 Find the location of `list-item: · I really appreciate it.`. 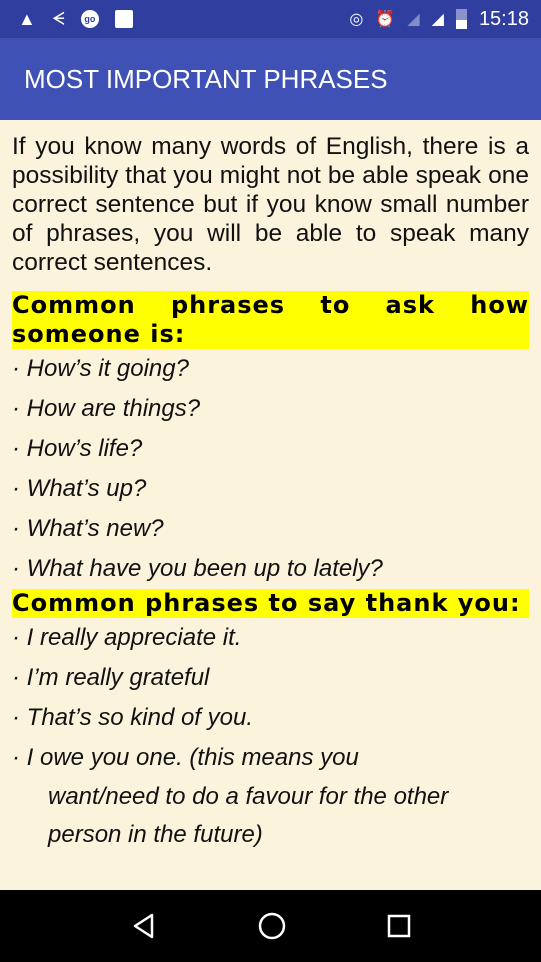

list-item: · I really appreciate it. is located at coordinates (127, 637).